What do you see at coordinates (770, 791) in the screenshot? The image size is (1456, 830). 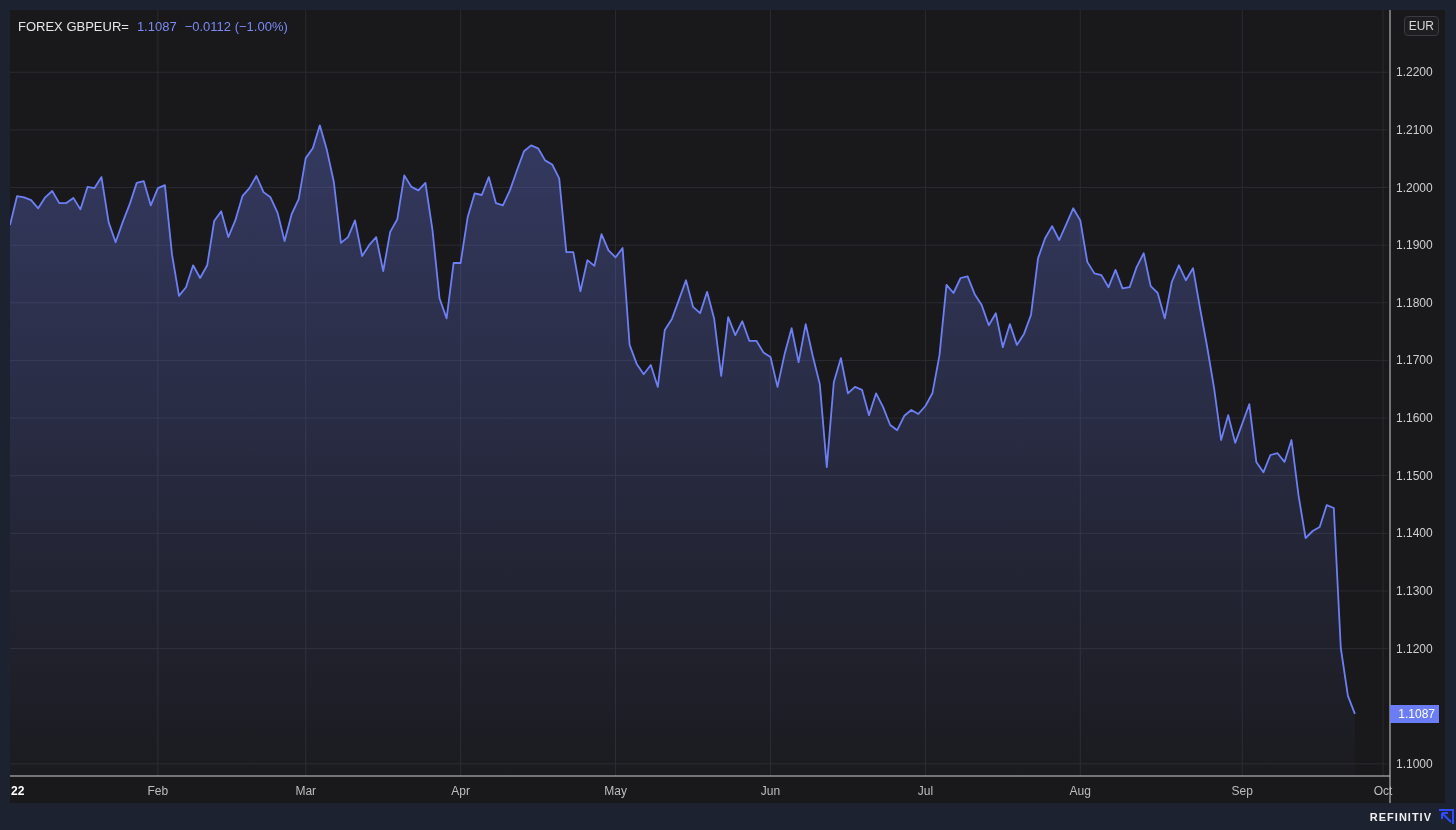 I see `x-axis-label: Jun` at bounding box center [770, 791].